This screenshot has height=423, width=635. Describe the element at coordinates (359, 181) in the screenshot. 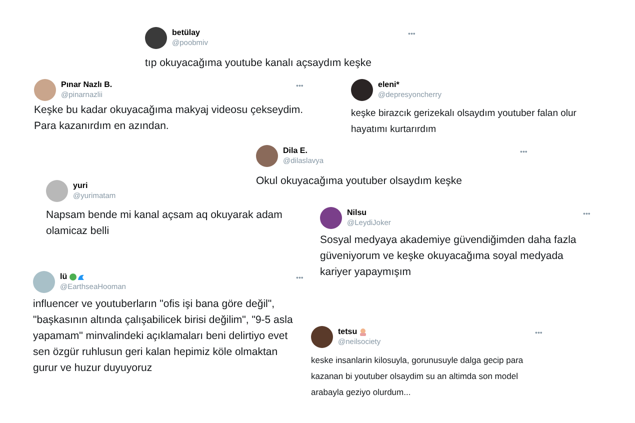

I see `tweet-text: Okul okuyacağıma youtuber olsaydım keşke` at that location.